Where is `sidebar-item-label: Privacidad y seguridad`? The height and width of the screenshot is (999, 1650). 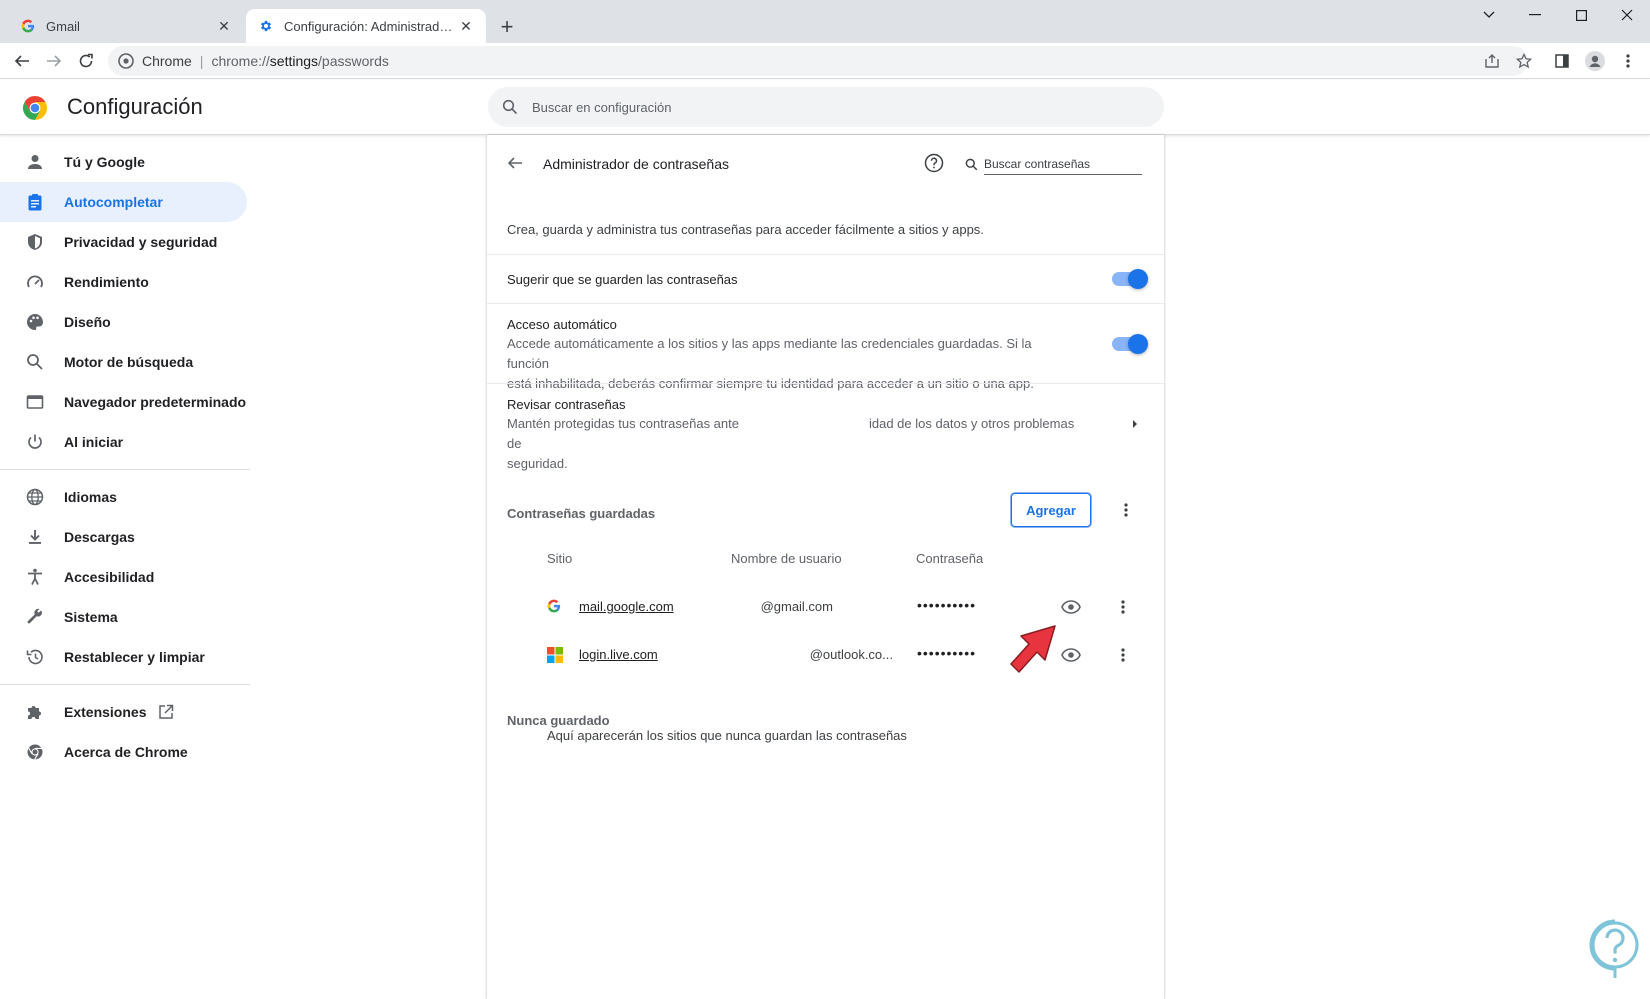 sidebar-item-label: Privacidad y seguridad is located at coordinates (141, 242).